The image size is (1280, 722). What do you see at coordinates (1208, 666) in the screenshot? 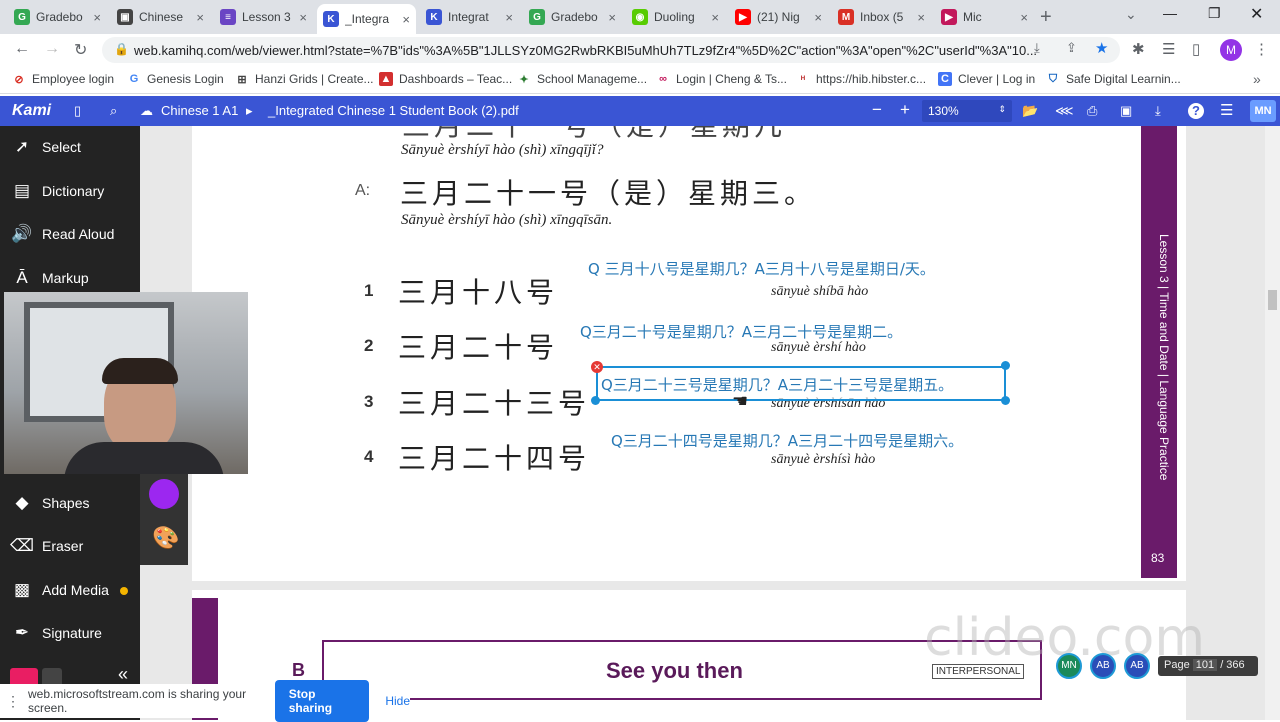
I see `page-counter: Page 101 / 366` at bounding box center [1208, 666].